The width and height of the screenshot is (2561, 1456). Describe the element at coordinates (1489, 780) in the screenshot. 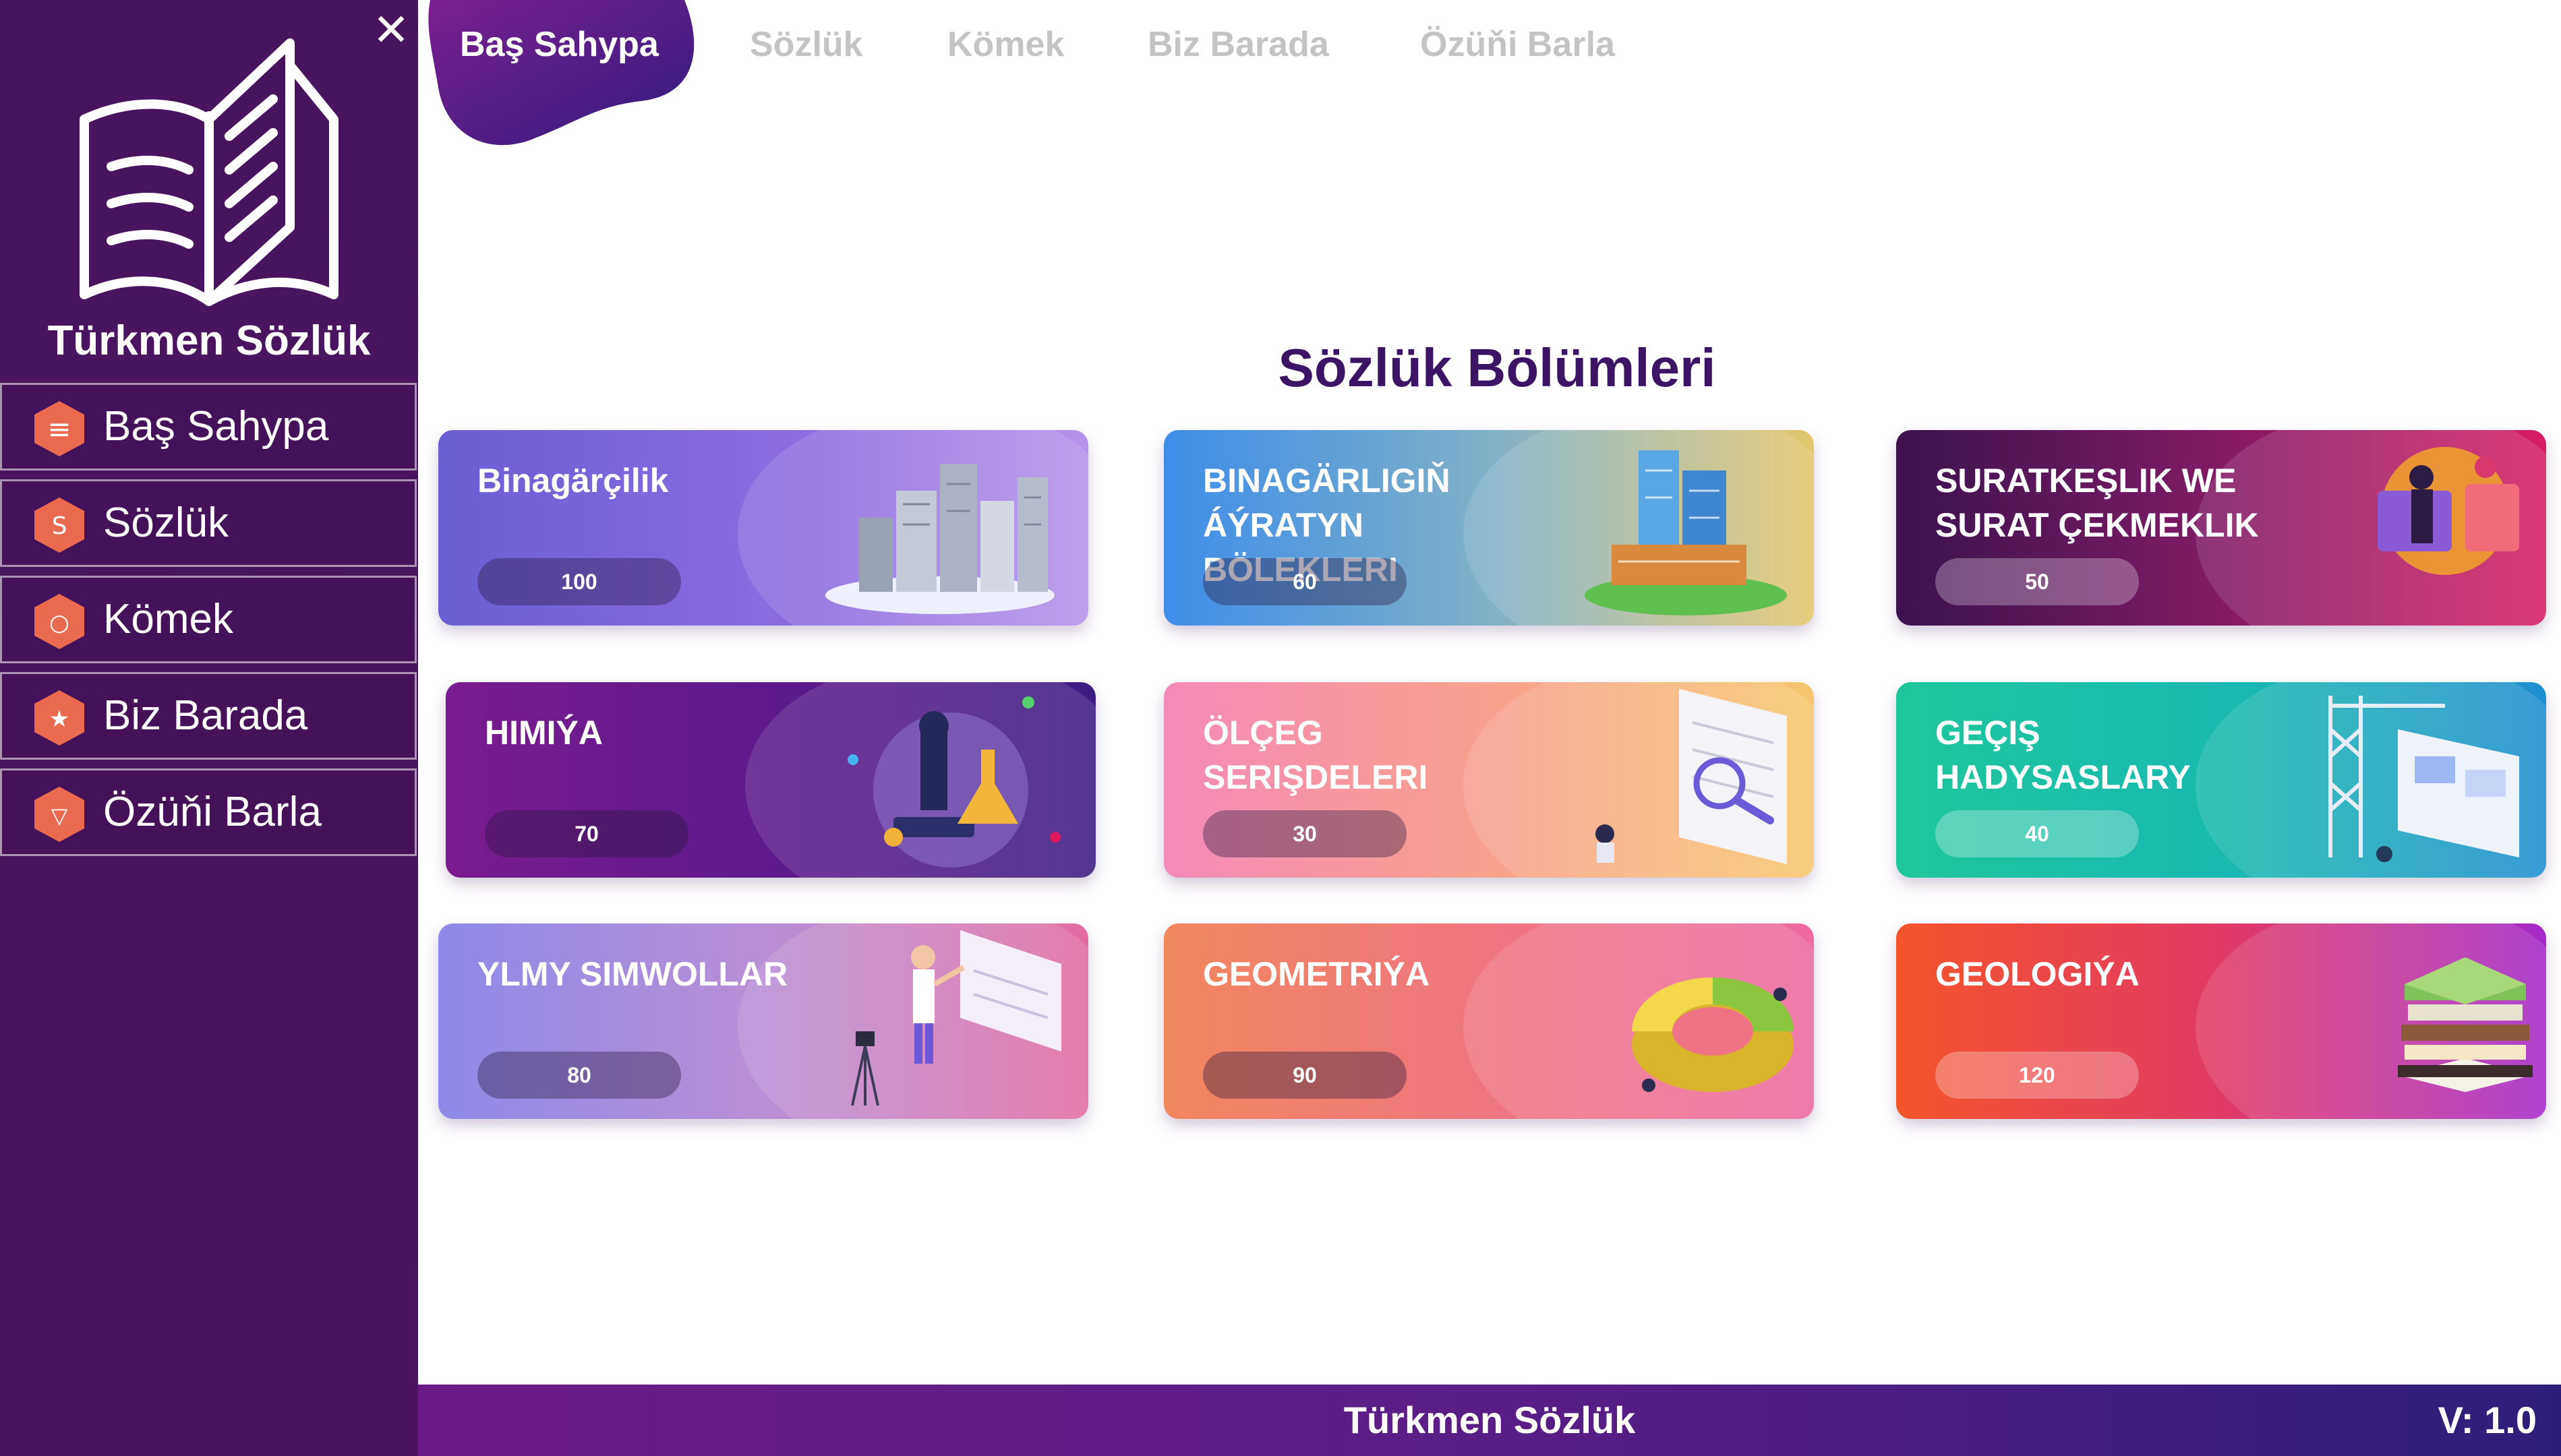

I see `category-card-olceg-serisdeleri: ÖLÇEG SERIŞDELERI 30` at that location.